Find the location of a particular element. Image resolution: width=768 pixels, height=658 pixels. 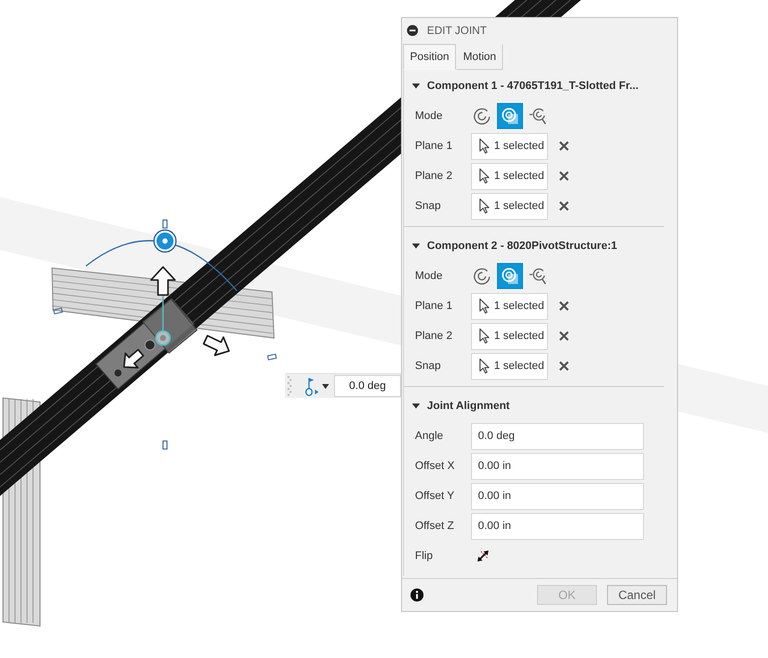

tab: Position is located at coordinates (429, 57).